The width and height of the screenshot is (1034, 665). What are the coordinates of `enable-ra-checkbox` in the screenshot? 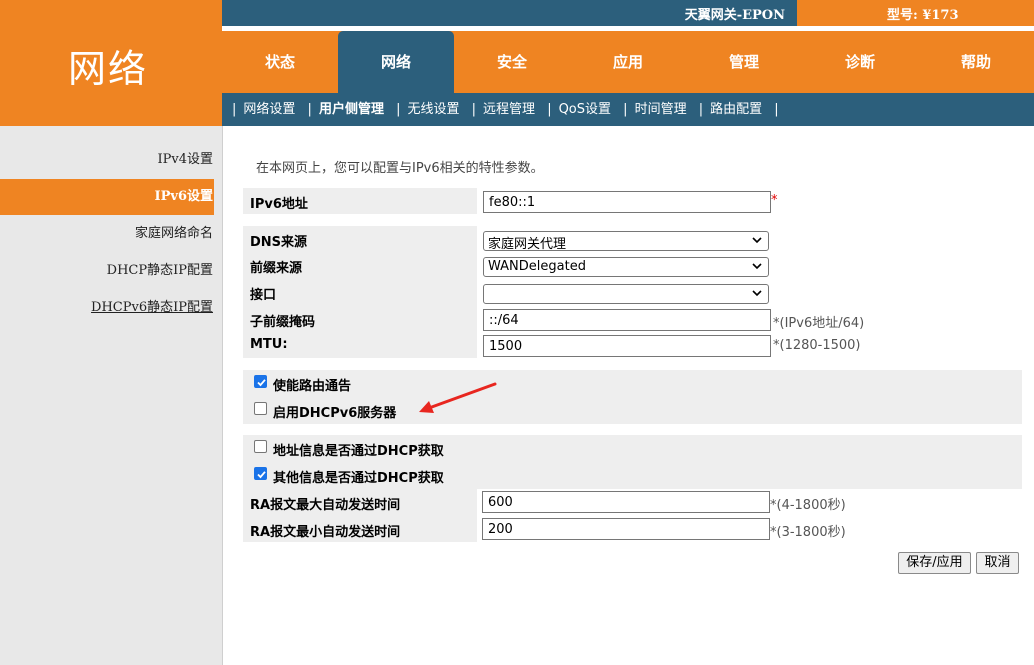 It's located at (260, 381).